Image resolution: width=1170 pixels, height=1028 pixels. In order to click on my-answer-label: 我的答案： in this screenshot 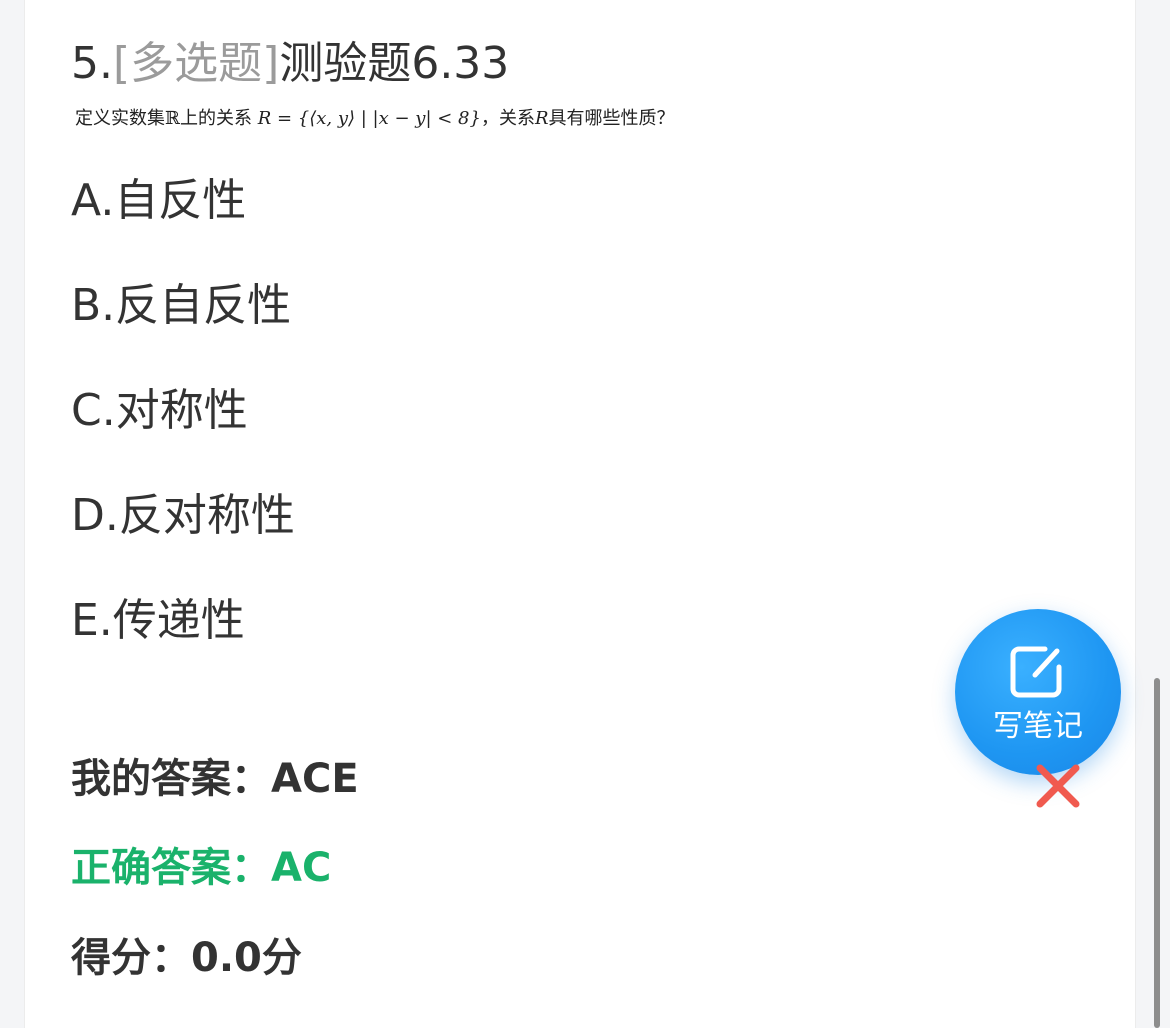, I will do `click(171, 779)`.